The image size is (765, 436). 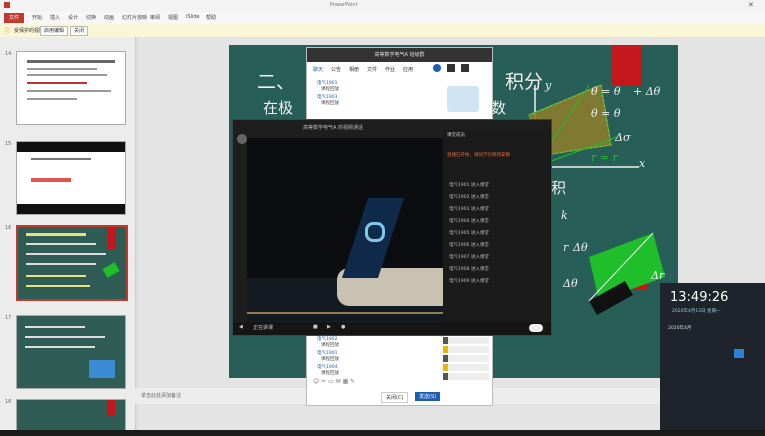 What do you see at coordinates (469, 269) in the screenshot?
I see `member-entry: 电气1908 进入课堂` at bounding box center [469, 269].